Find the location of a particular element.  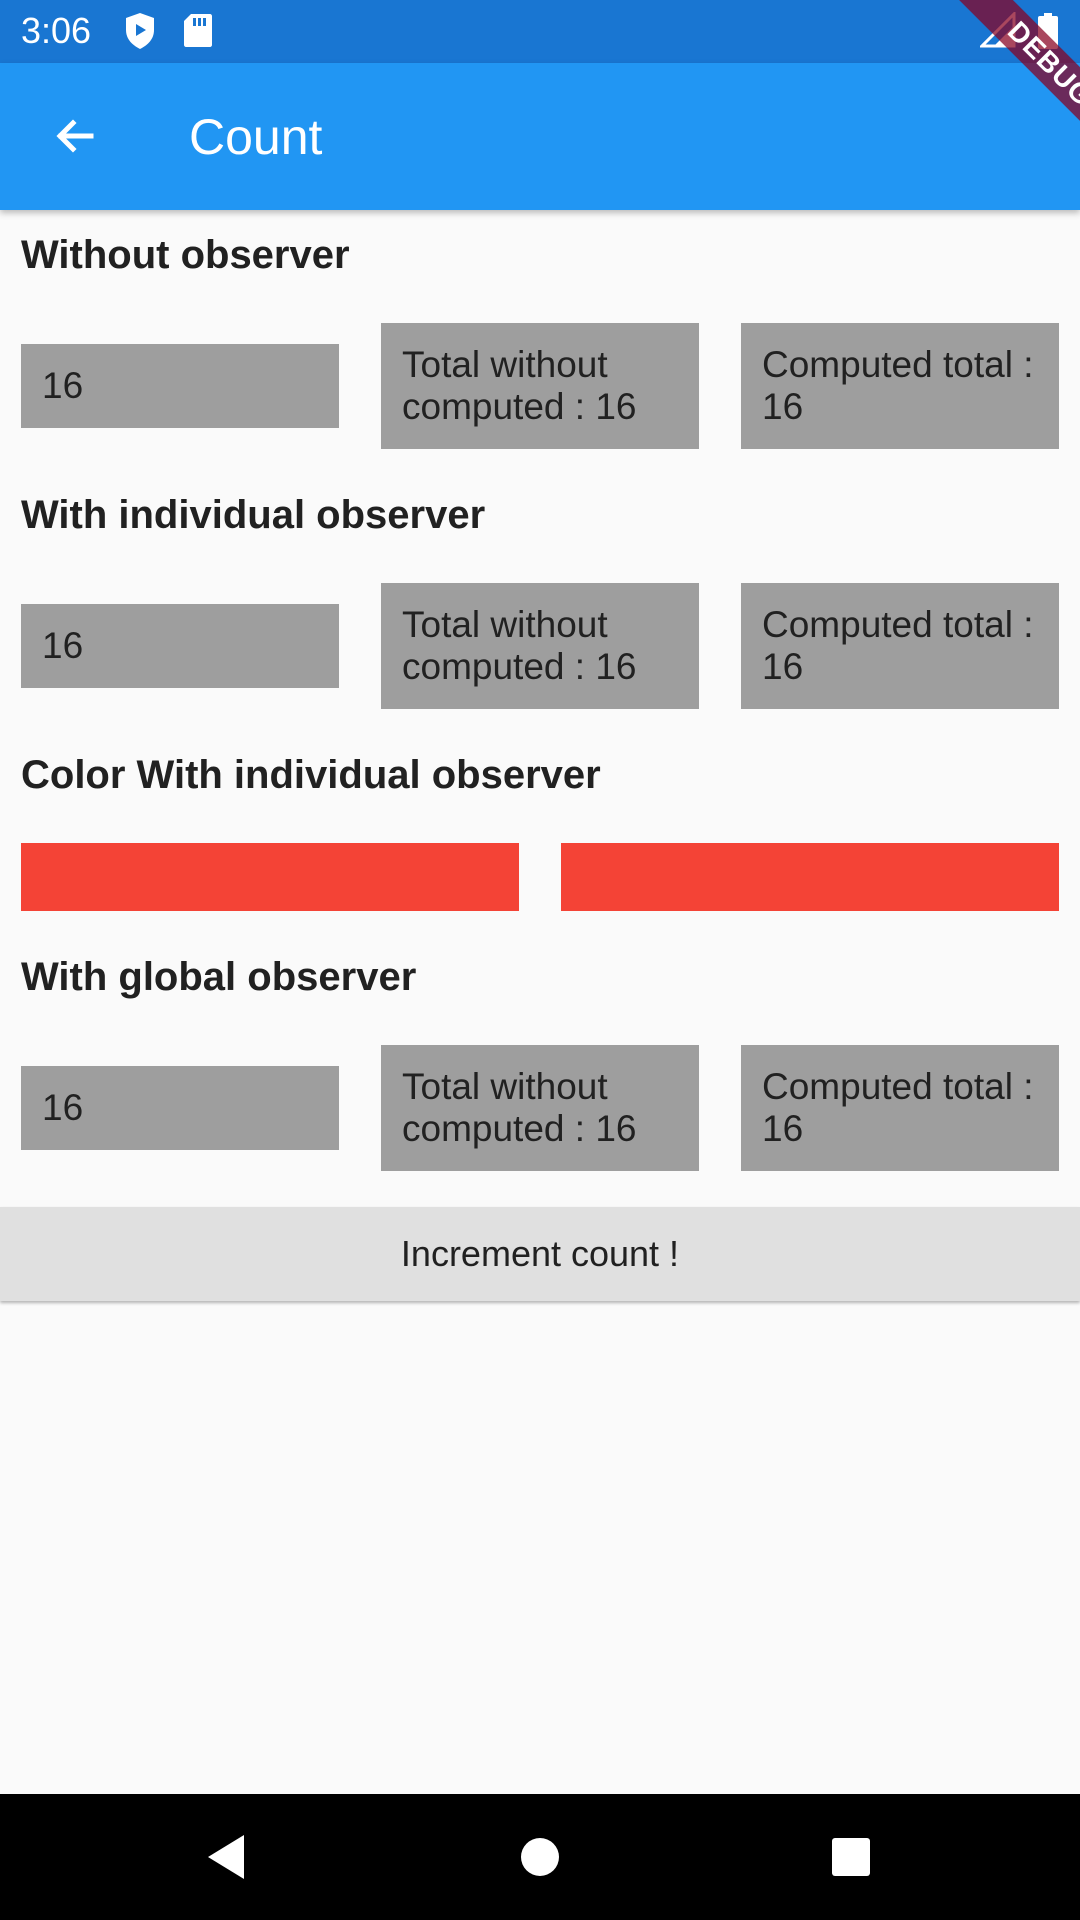

system-nav-bar is located at coordinates (540, 1857).